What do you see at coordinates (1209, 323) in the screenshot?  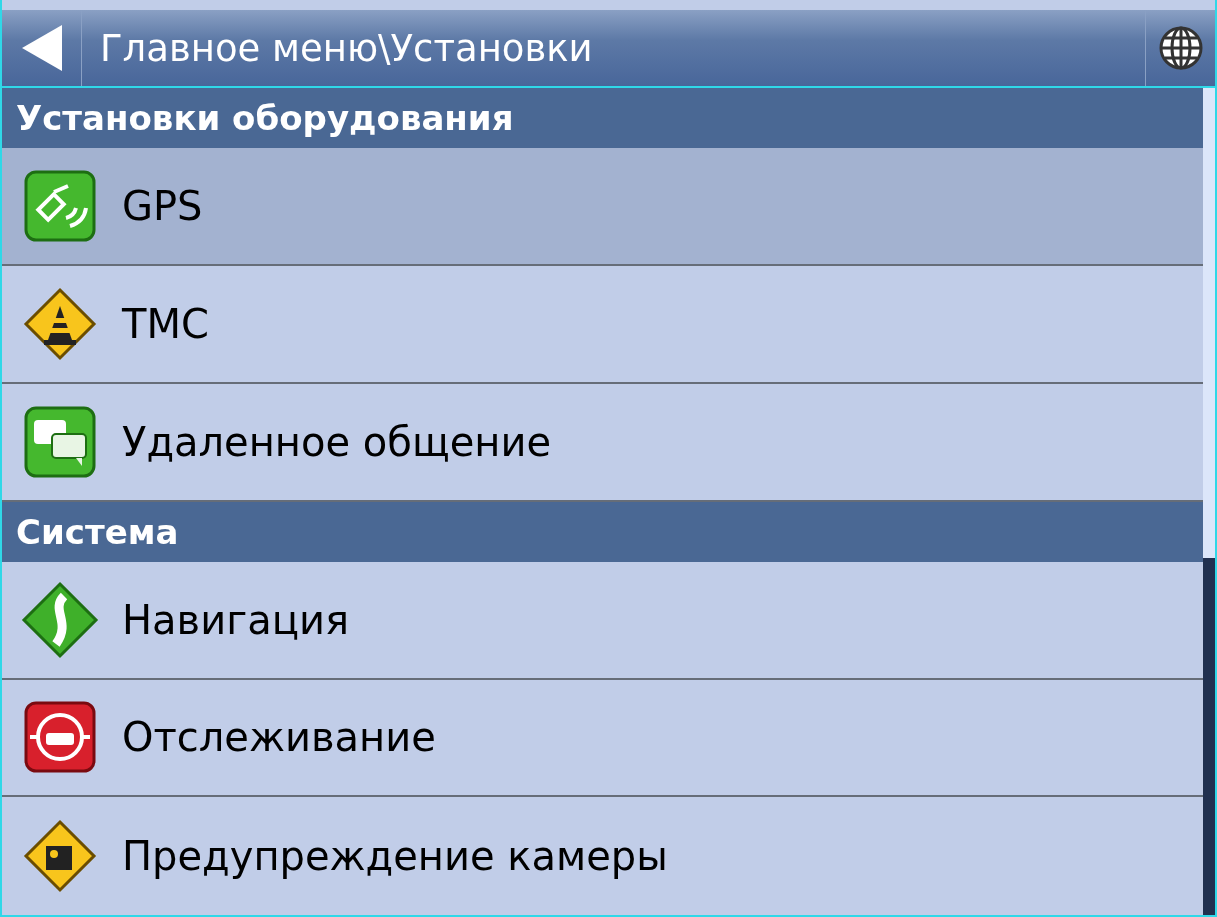 I see `scrollbar-thumb` at bounding box center [1209, 323].